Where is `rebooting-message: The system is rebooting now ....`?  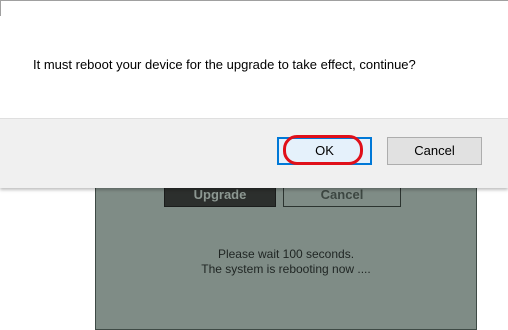
rebooting-message: The system is rebooting now .... is located at coordinates (286, 269).